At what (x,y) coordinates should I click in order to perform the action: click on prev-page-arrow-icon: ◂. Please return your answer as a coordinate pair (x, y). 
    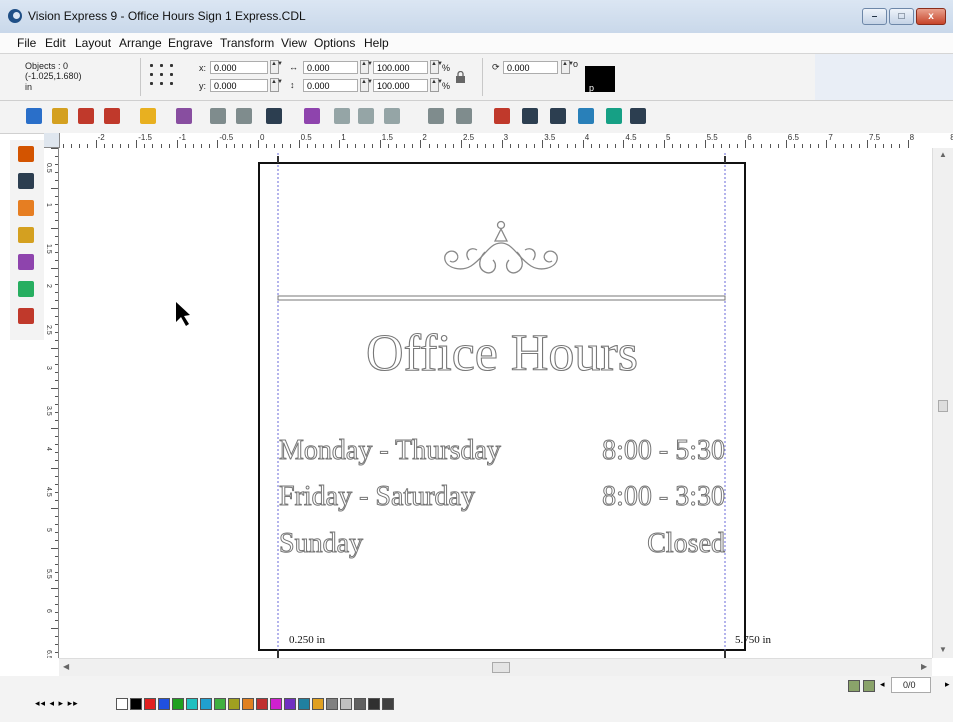
    Looking at the image, I should click on (882, 684).